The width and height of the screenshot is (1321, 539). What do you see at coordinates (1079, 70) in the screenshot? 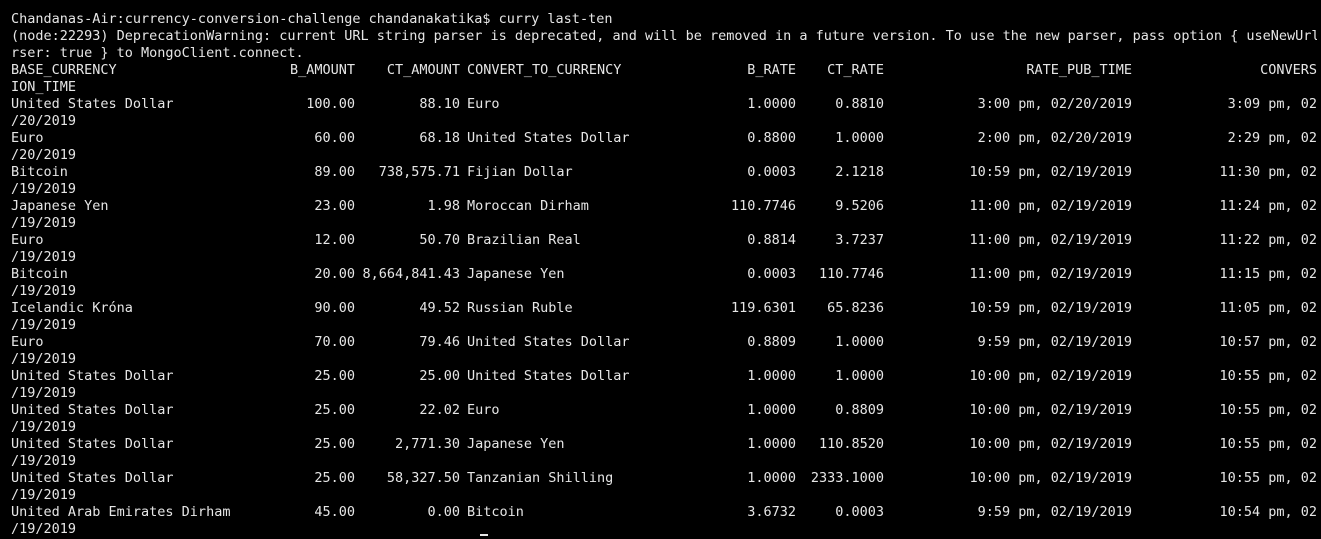
I see `header-rate-pub-time: RATE_PUB_TIME` at bounding box center [1079, 70].